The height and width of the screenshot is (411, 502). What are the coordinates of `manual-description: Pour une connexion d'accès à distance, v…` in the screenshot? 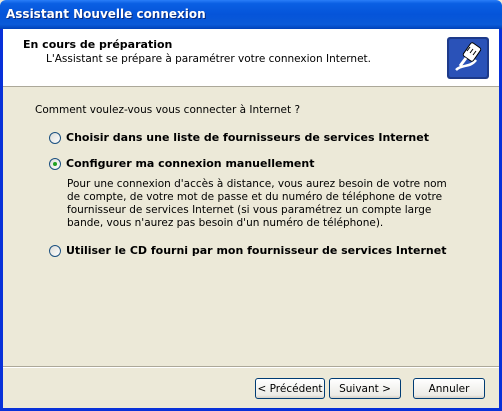 It's located at (257, 203).